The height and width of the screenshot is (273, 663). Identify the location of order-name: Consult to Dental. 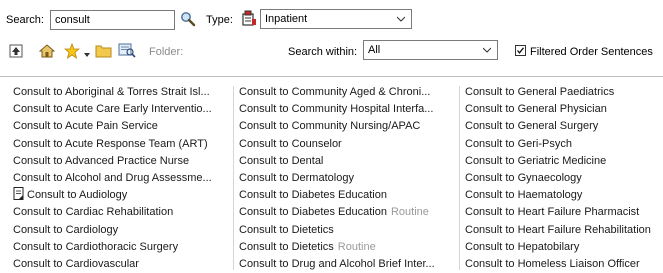
(281, 160).